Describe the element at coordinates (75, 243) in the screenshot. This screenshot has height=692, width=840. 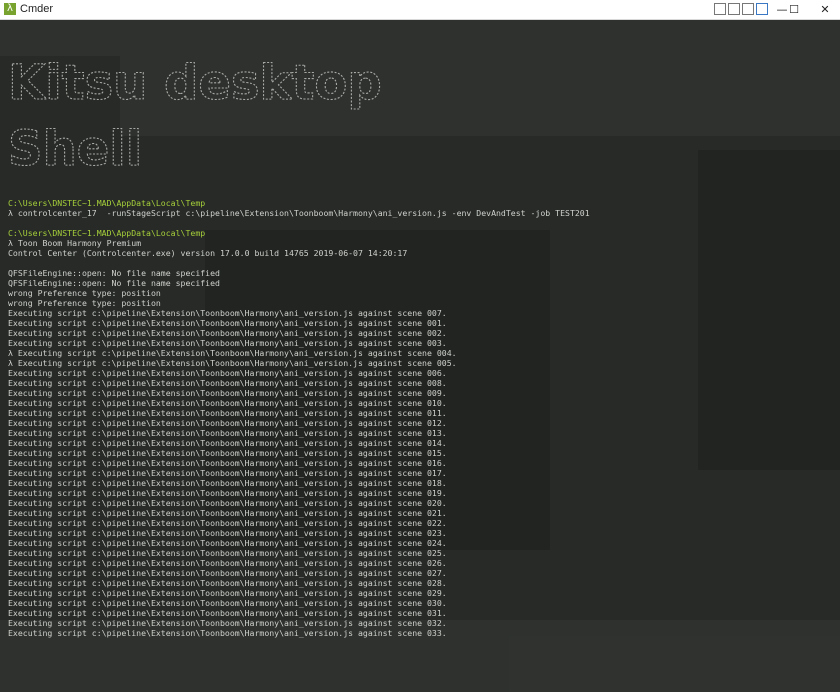
I see `output-line: λ Toon Boom Harmony Premium` at that location.